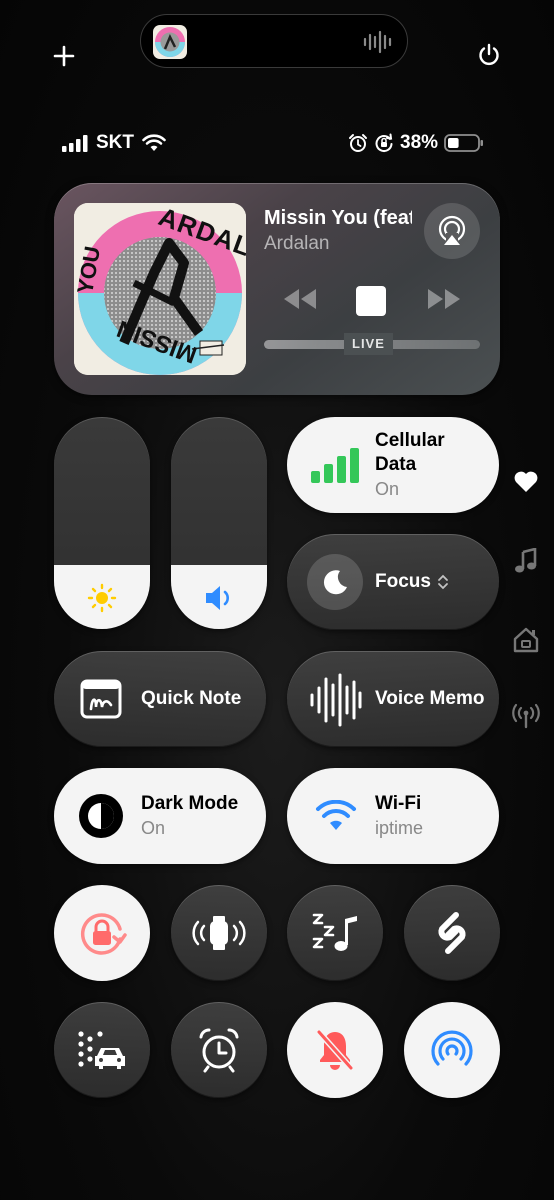  What do you see at coordinates (190, 803) in the screenshot?
I see `dark-mode-label: Dark Mode` at bounding box center [190, 803].